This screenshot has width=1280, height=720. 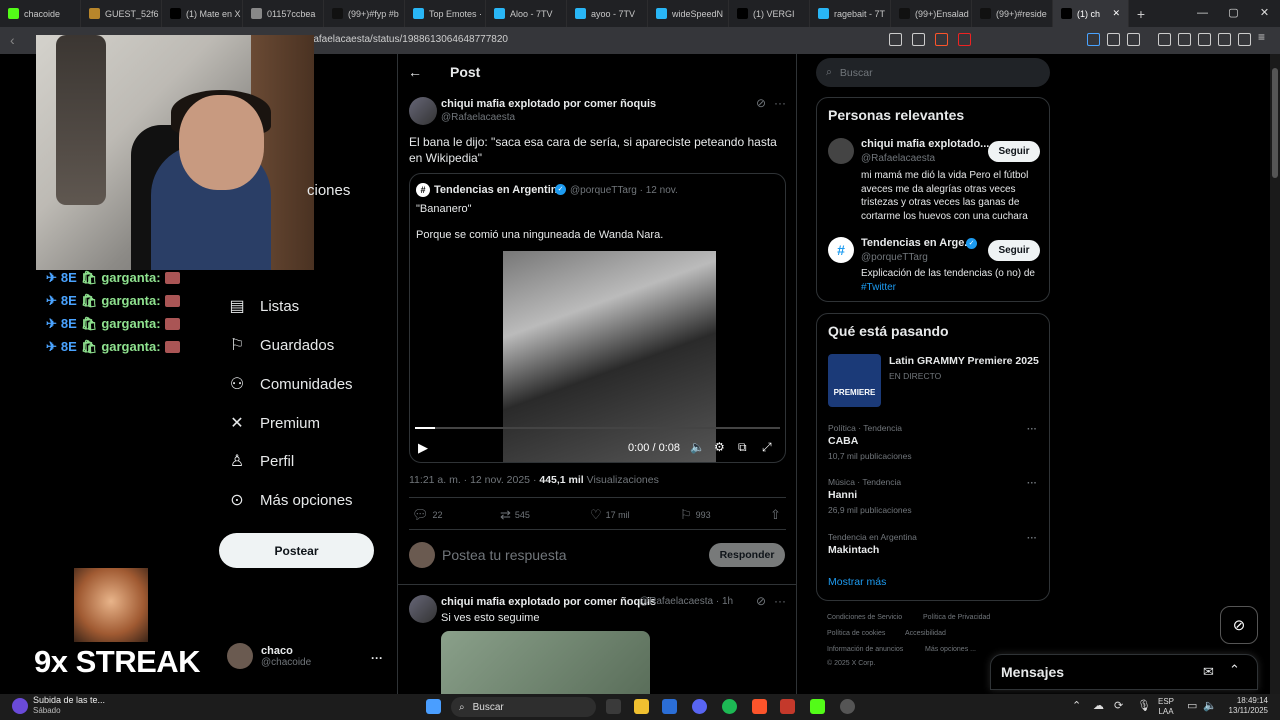 I want to click on wallet-icon, so click(x=1204, y=39).